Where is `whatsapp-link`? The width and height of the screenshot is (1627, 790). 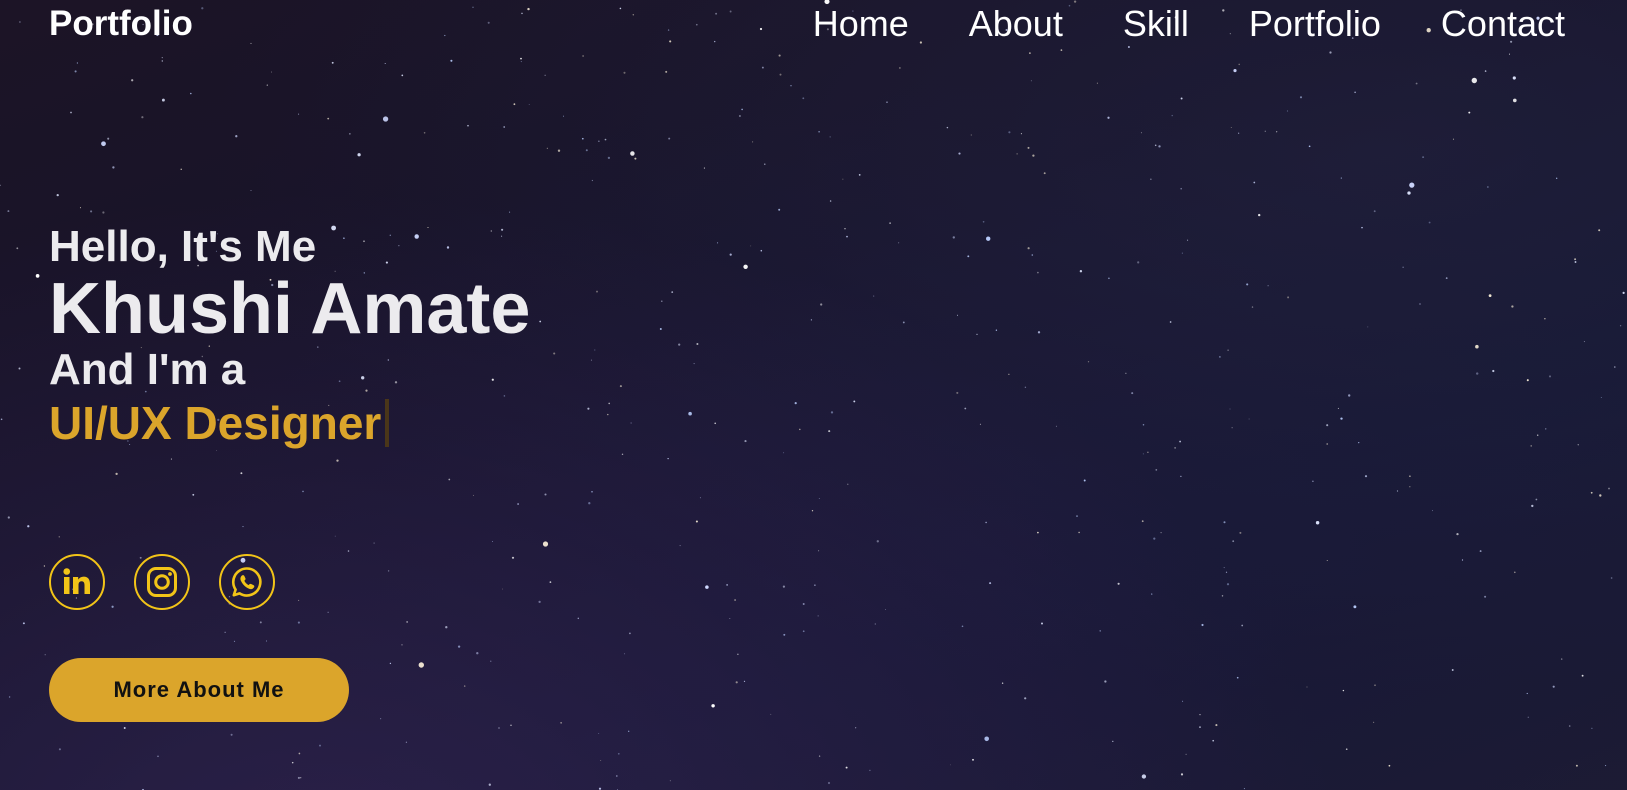 whatsapp-link is located at coordinates (247, 582).